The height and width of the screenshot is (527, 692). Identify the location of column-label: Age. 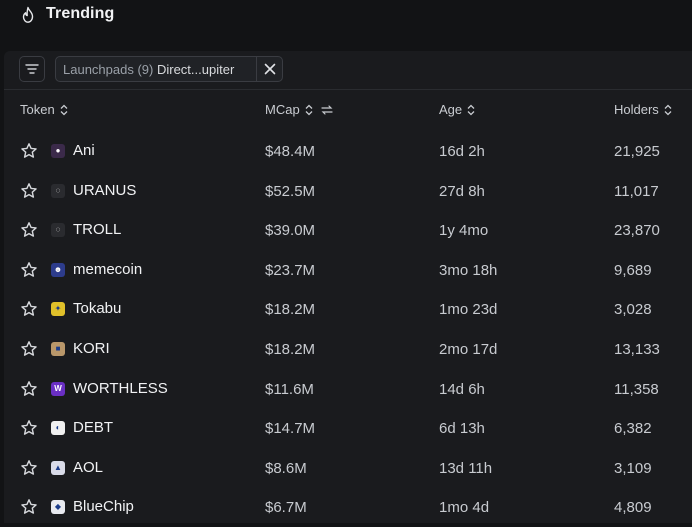
(451, 109).